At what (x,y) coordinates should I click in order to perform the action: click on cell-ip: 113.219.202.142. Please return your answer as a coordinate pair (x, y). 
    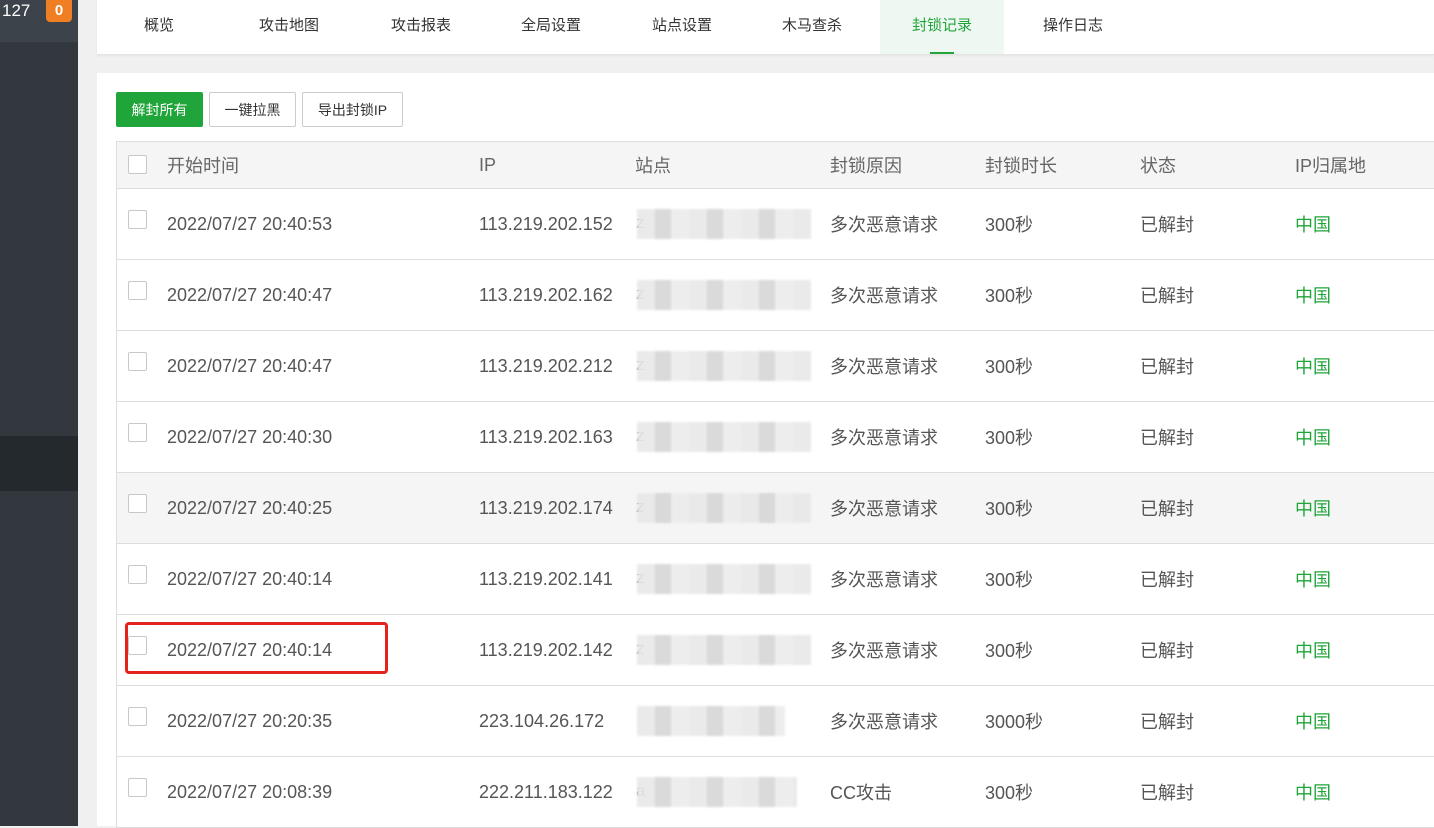
    Looking at the image, I should click on (546, 649).